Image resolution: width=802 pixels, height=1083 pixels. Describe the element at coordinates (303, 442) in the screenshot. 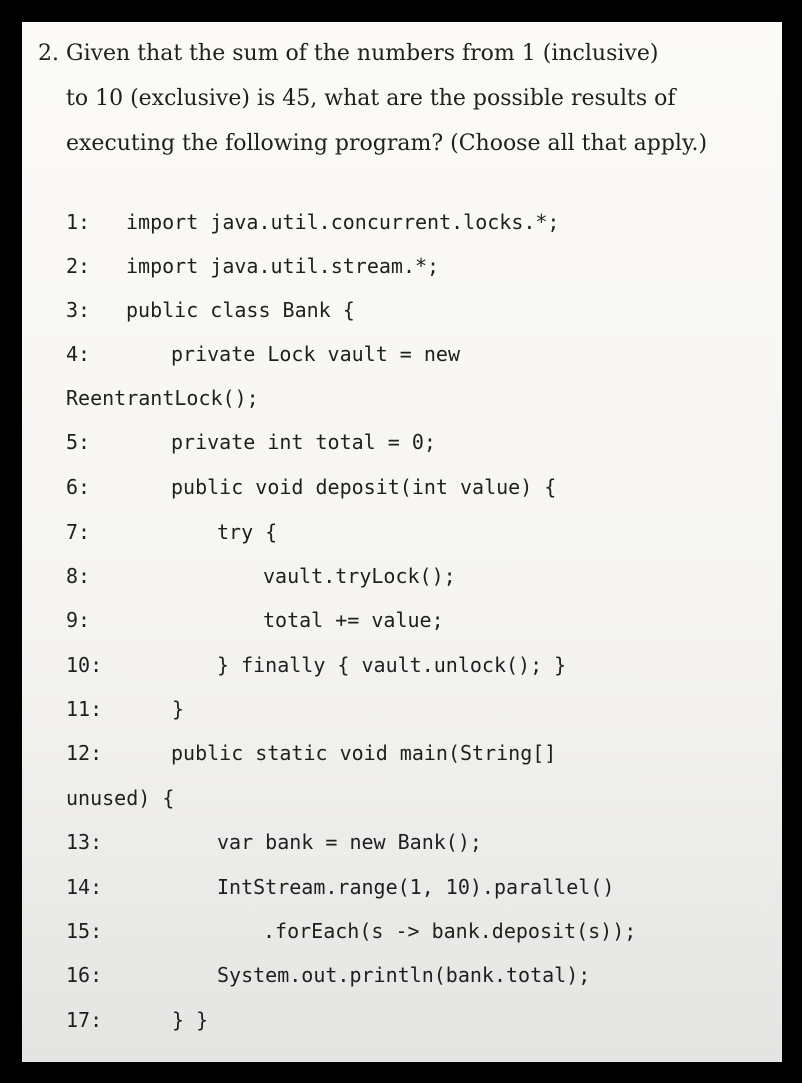

I see `code-line-5: private int total = 0;` at that location.